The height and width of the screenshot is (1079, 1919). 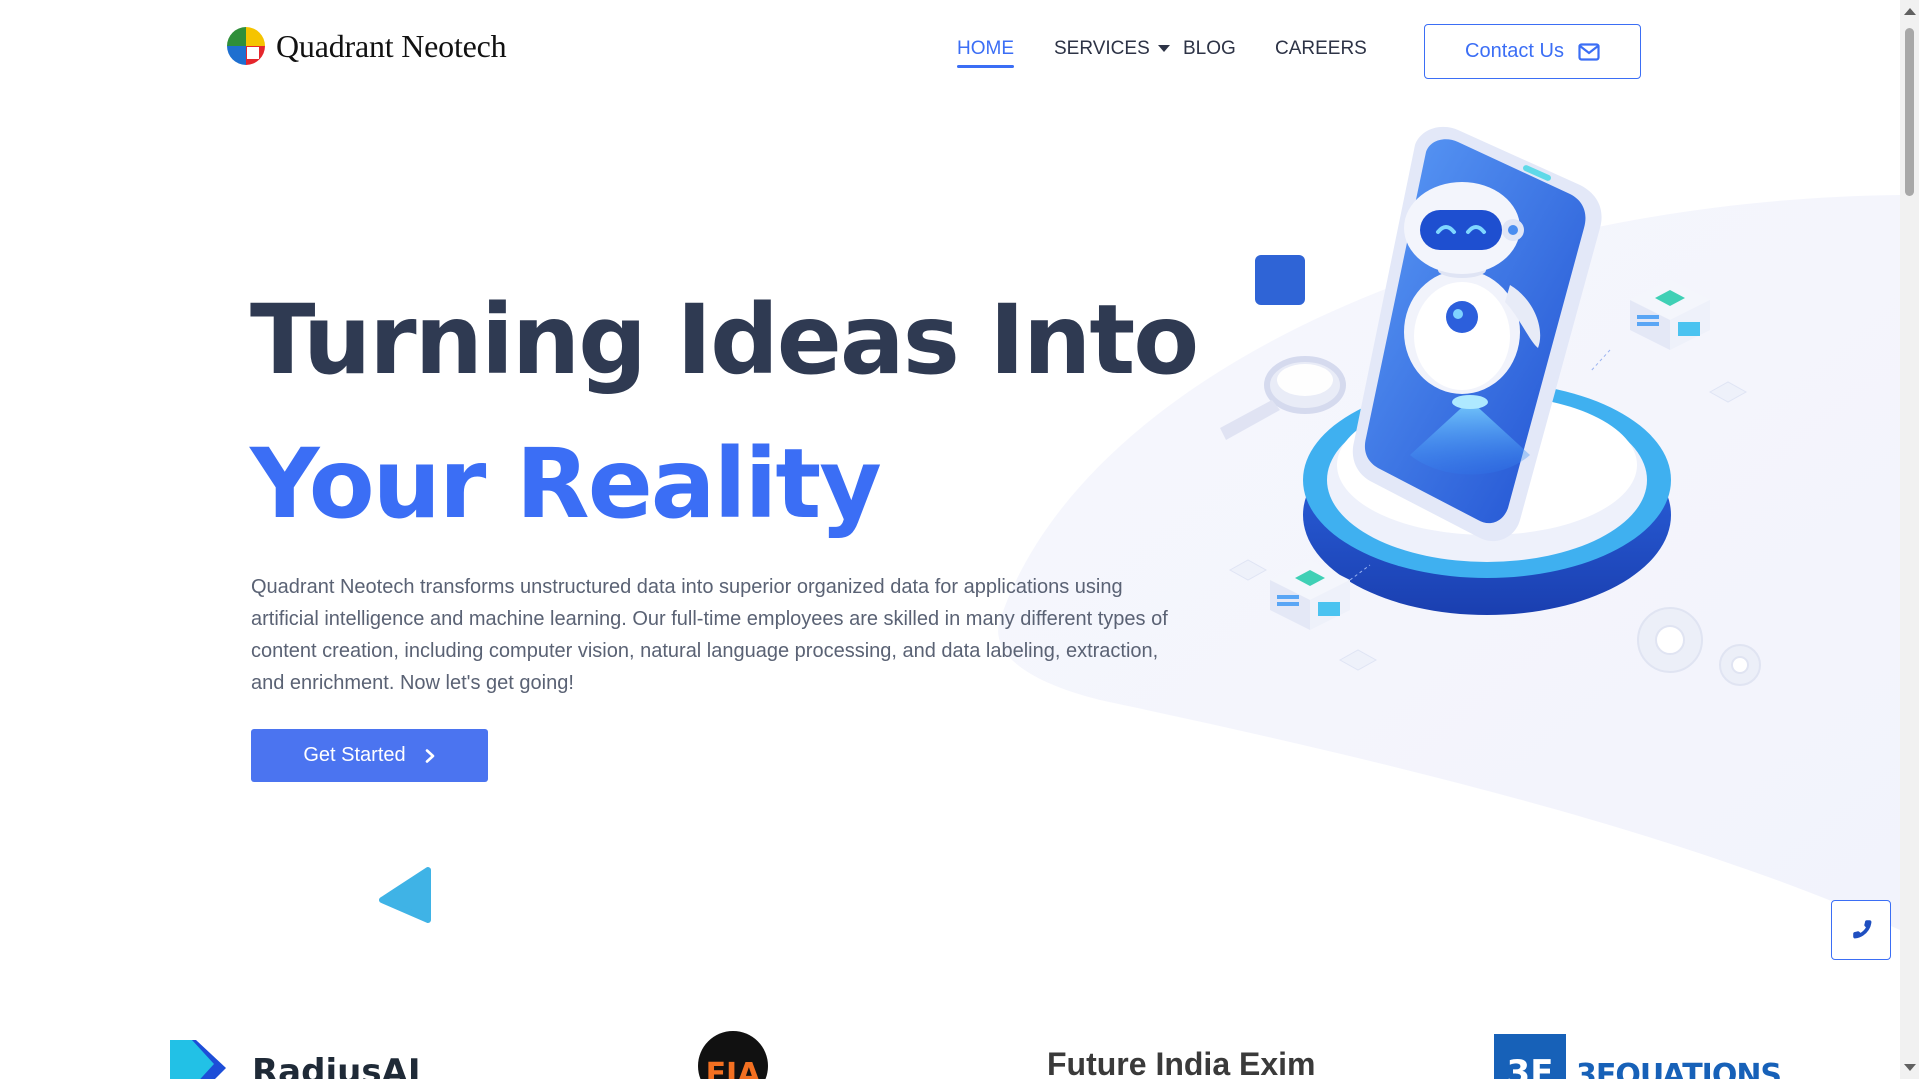 I want to click on contact-us-button: Contact Us, so click(x=1532, y=51).